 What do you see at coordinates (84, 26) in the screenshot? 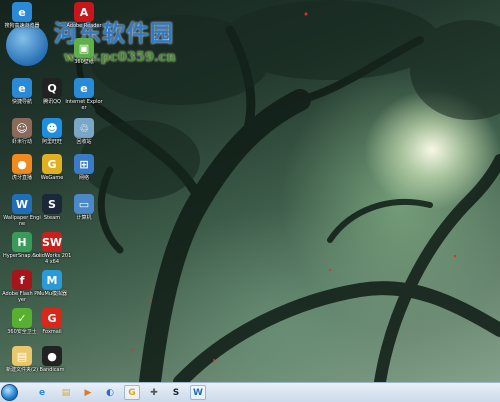
I see `desktop-icon-label: Adobe Reader` at bounding box center [84, 26].